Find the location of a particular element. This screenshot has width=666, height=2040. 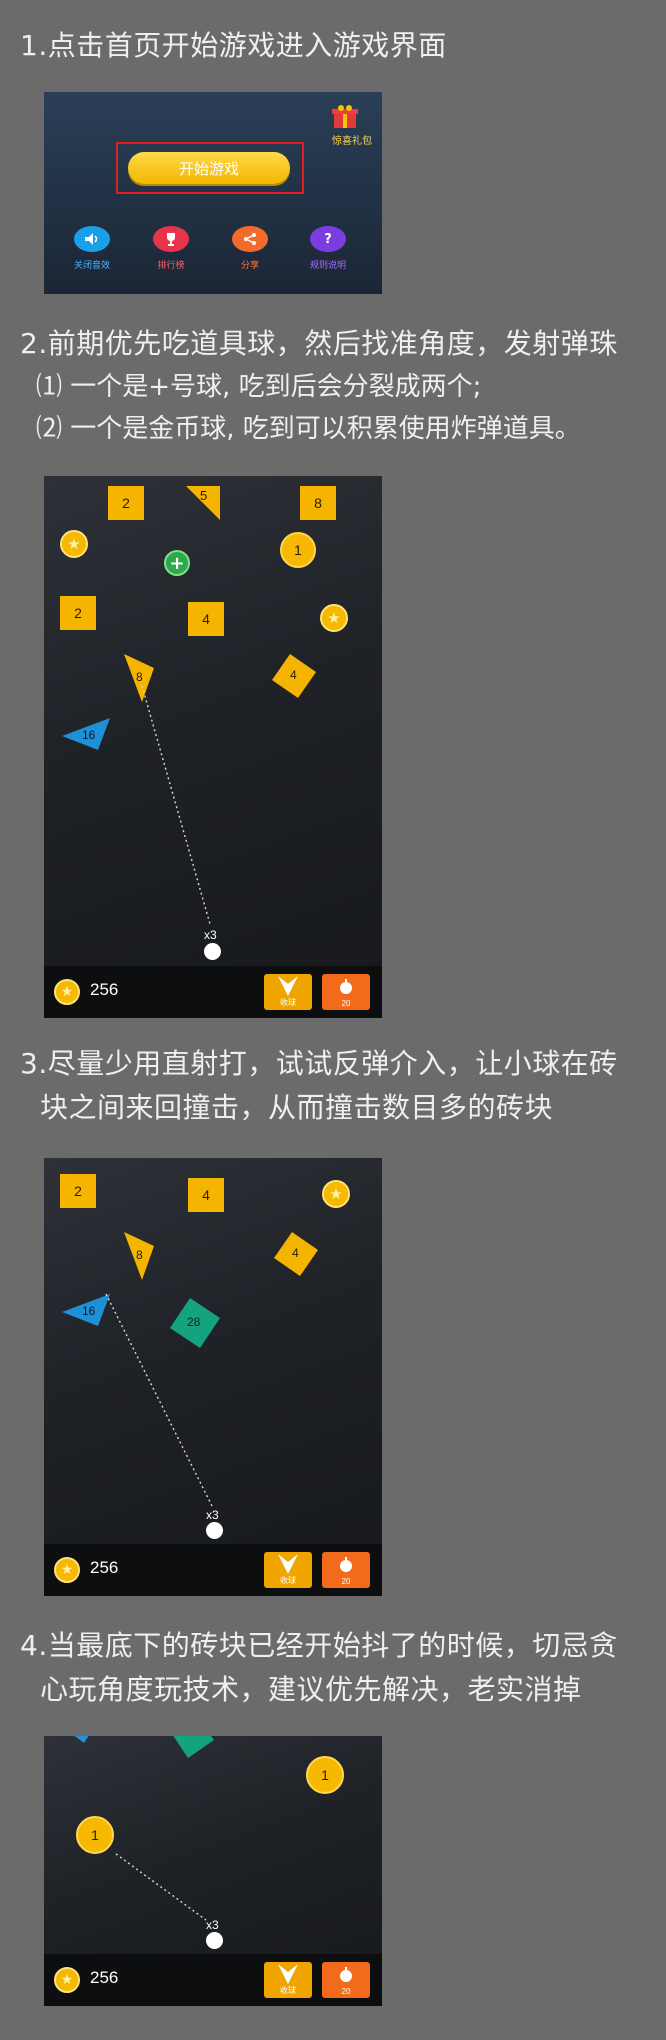

menu-label-share: 分享 is located at coordinates (250, 264).